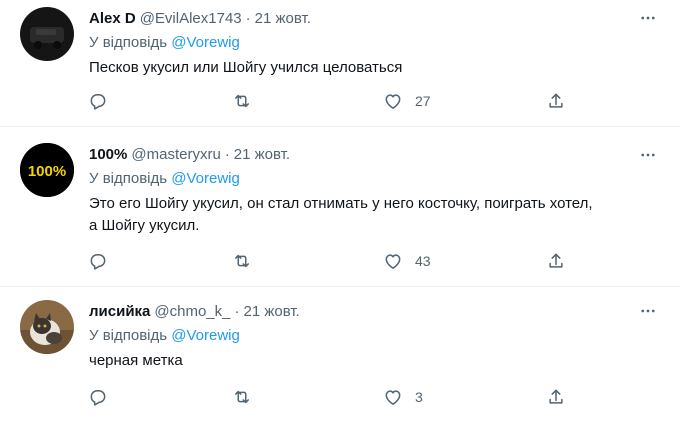 This screenshot has width=680, height=431. I want to click on like-count: 27, so click(423, 101).